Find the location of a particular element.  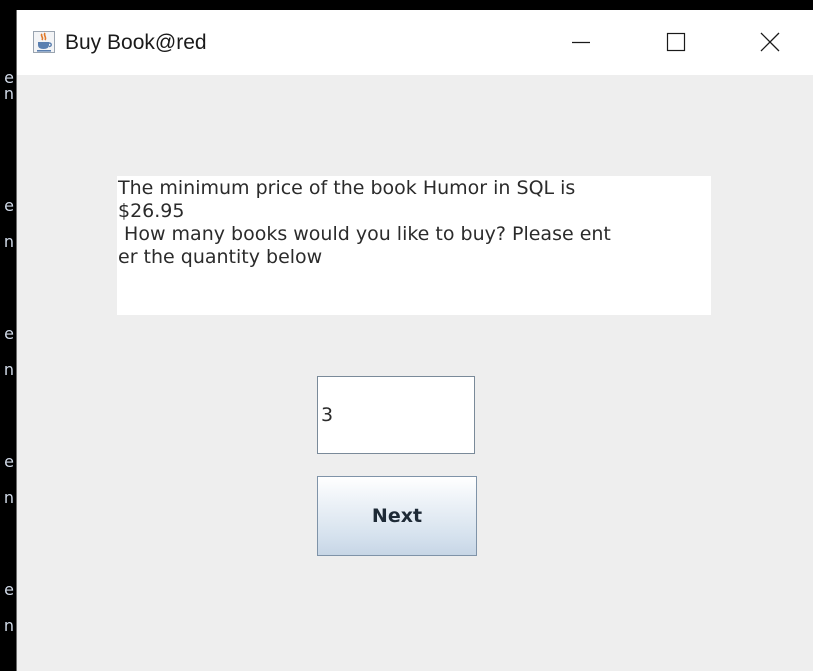

window-title: Buy Book@red is located at coordinates (136, 42).